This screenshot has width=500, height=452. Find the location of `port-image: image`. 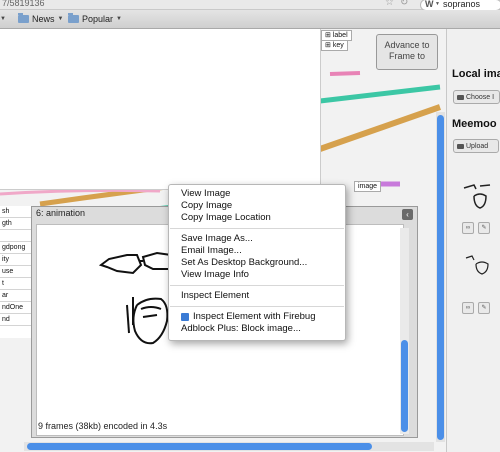

port-image: image is located at coordinates (368, 186).